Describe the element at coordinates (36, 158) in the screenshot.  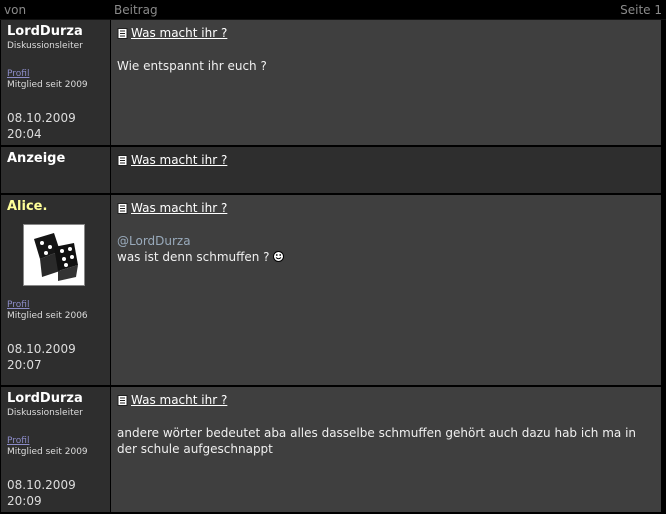
I see `ad-label: Anzeige` at that location.